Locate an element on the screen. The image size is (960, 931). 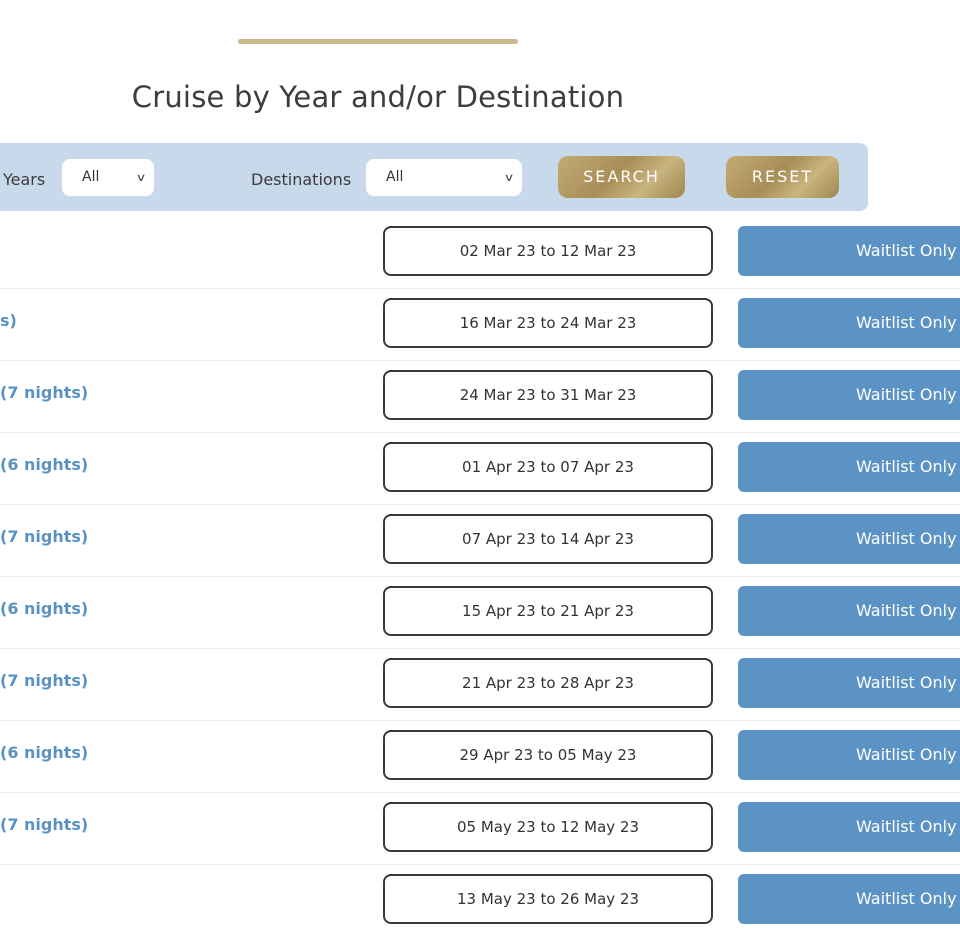
cruise-title-link: s) is located at coordinates (8, 320).